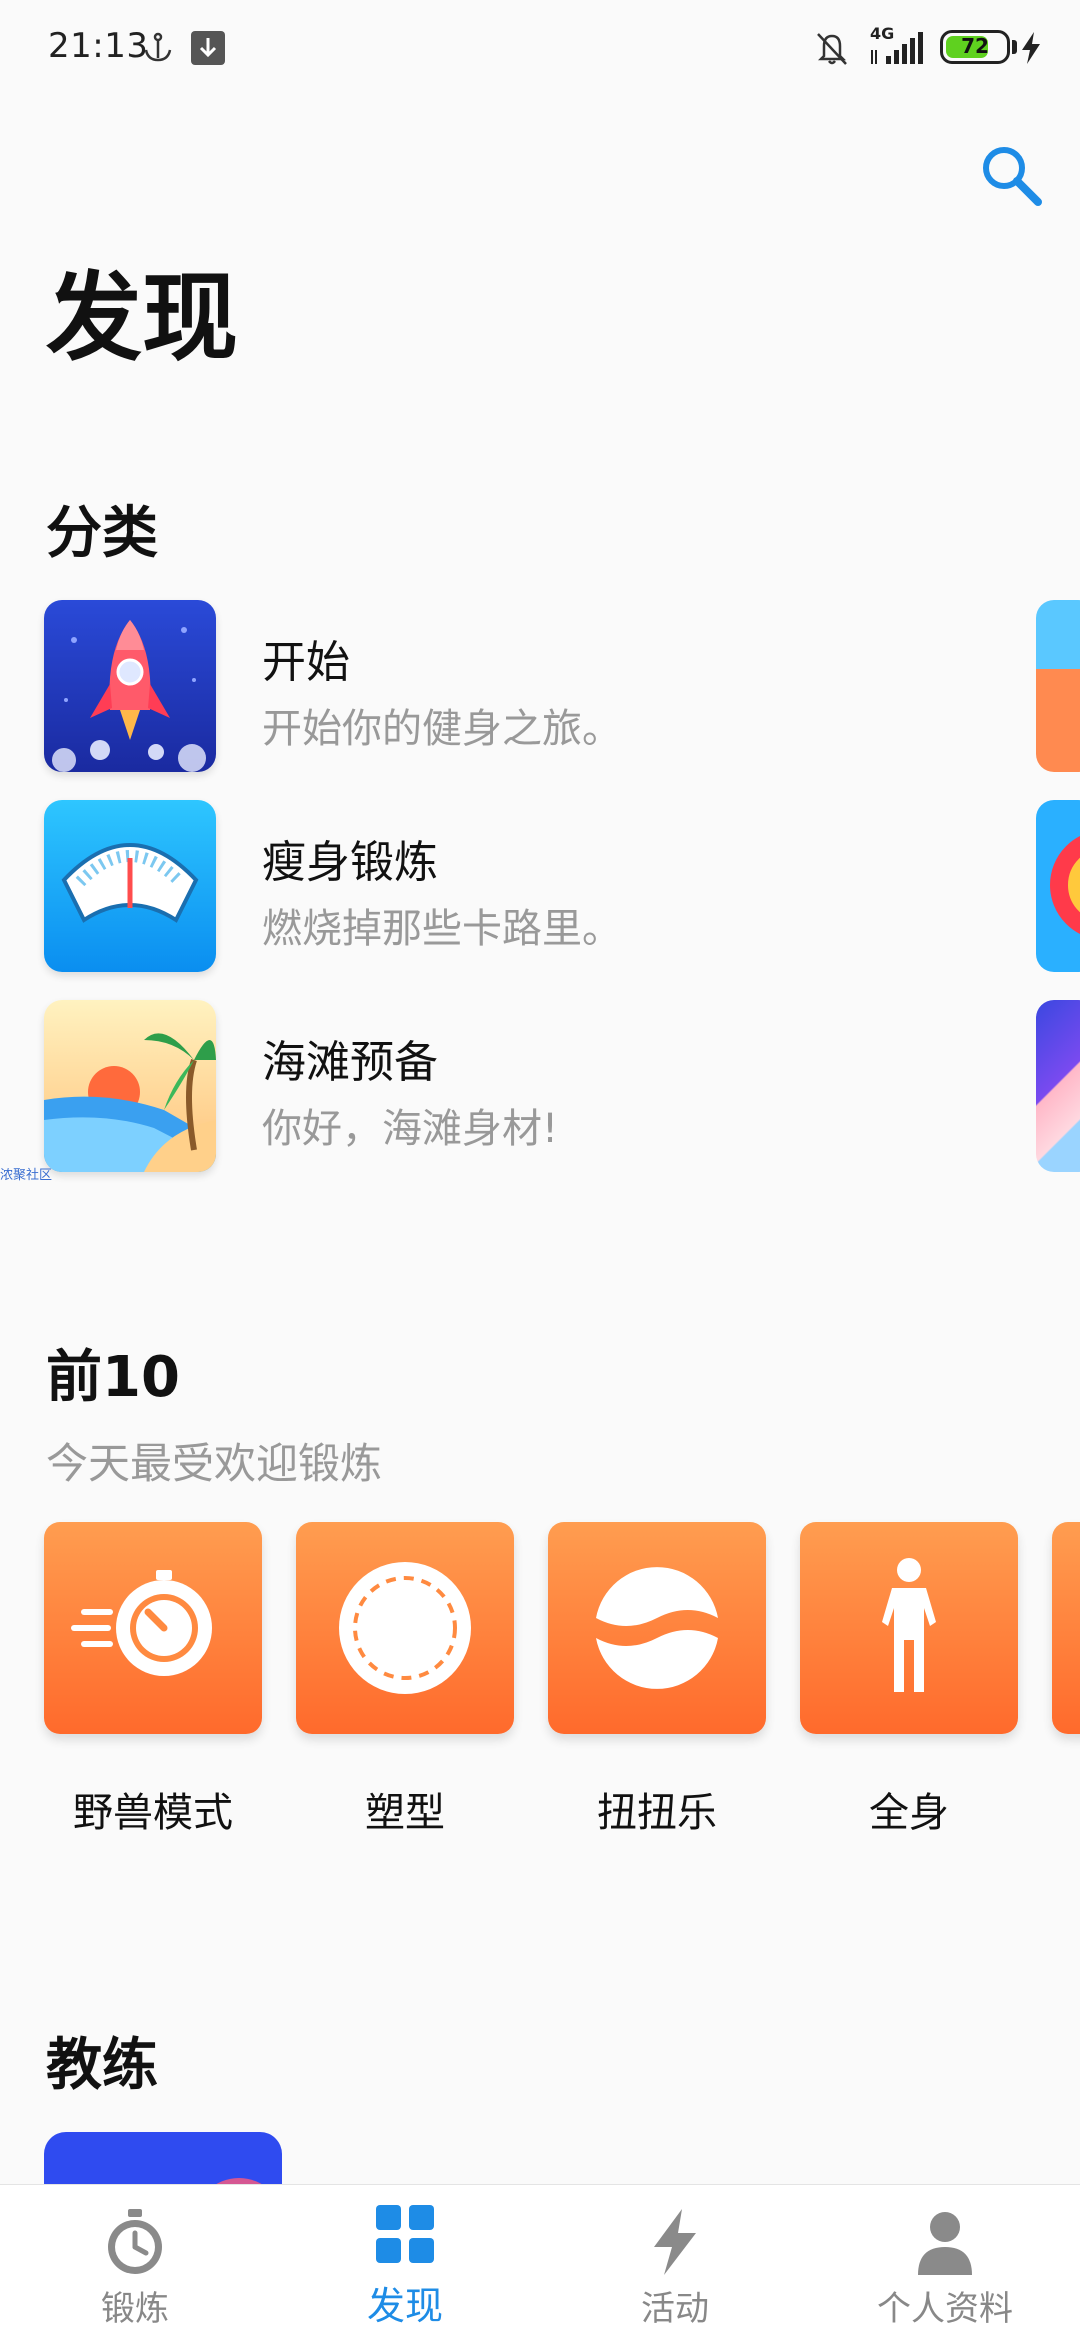 The image size is (1080, 2340). What do you see at coordinates (675, 2309) in the screenshot?
I see `nav-label: 活动` at bounding box center [675, 2309].